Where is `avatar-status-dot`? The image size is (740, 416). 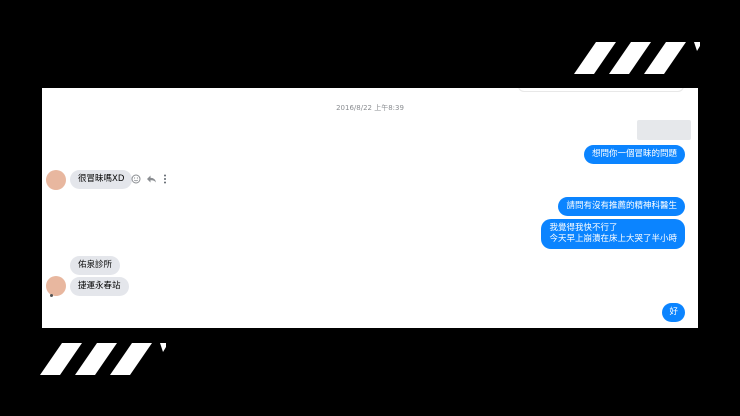
avatar-status-dot is located at coordinates (51, 295).